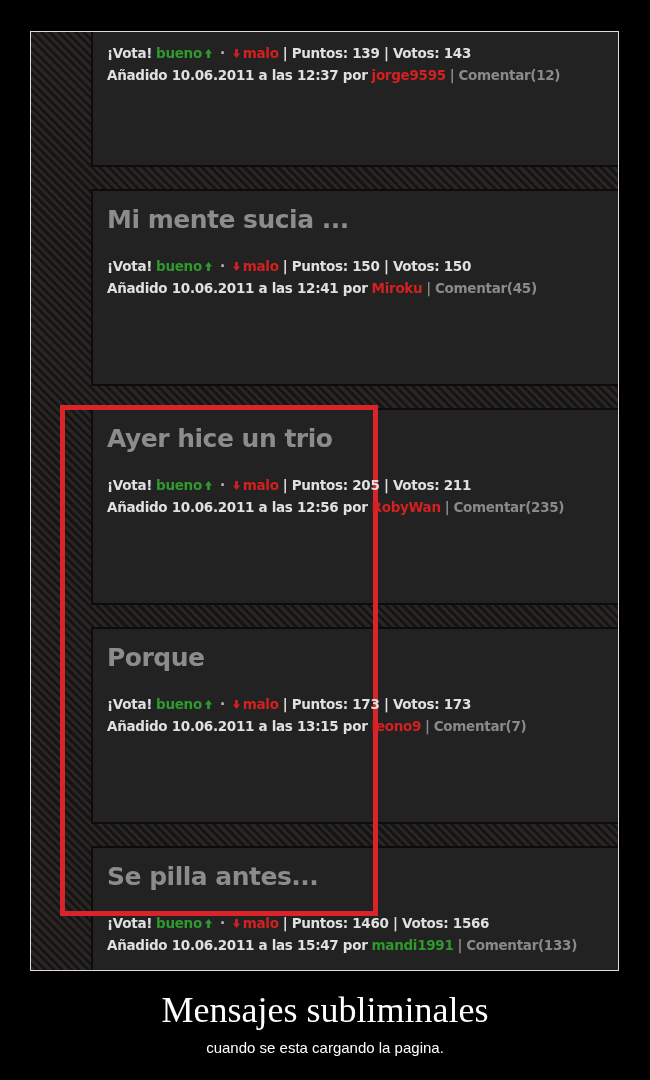  I want to click on comment-link: Comentar(12), so click(509, 75).